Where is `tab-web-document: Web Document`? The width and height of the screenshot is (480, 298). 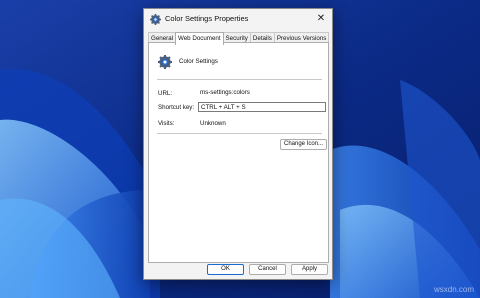
tab-web-document: Web Document is located at coordinates (199, 38).